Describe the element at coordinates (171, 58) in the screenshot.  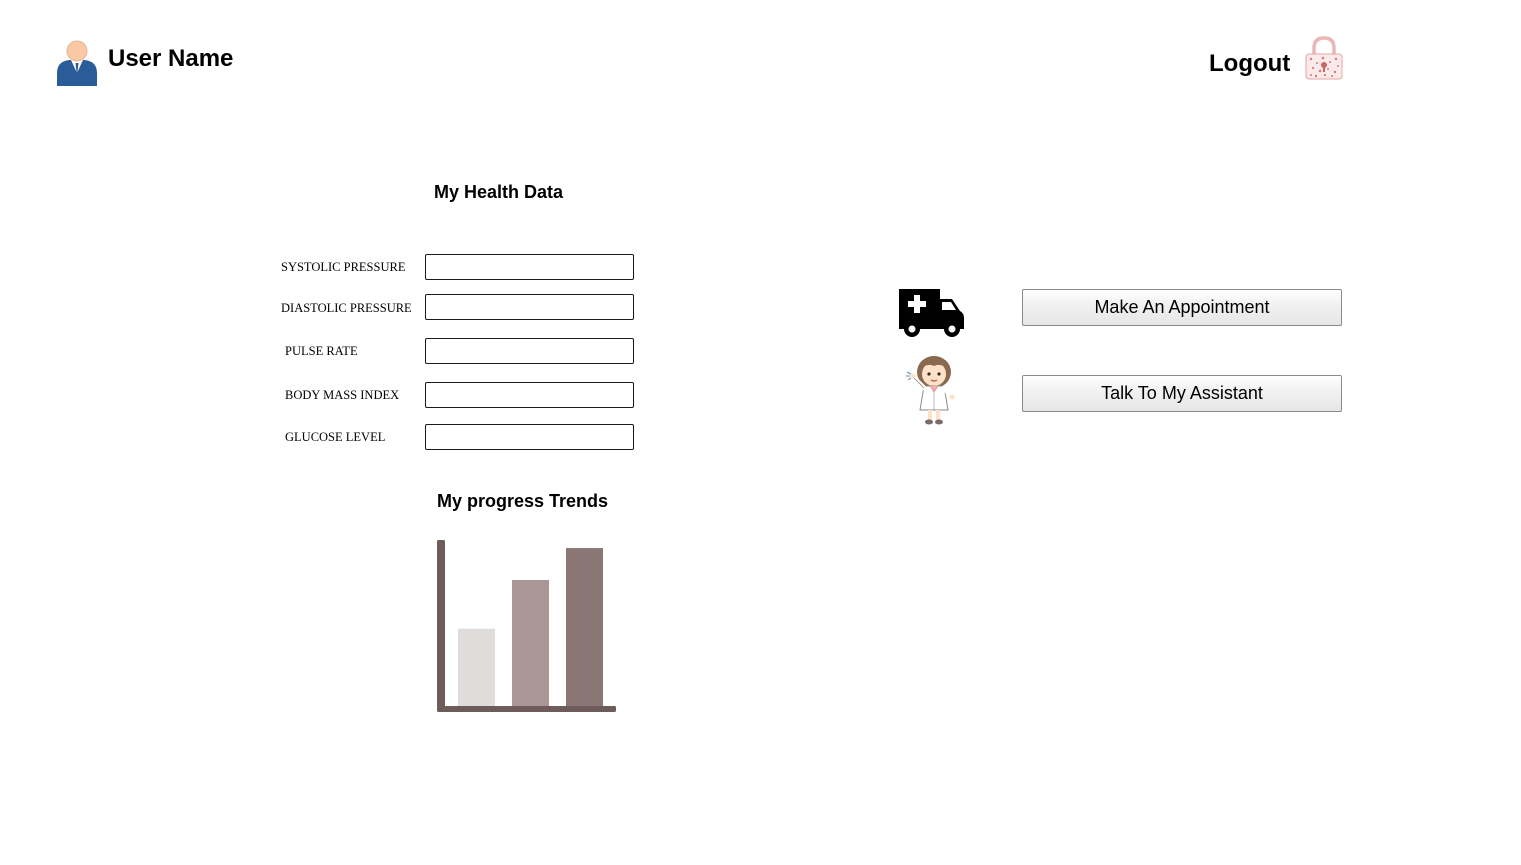
I see `user-name: User Name` at that location.